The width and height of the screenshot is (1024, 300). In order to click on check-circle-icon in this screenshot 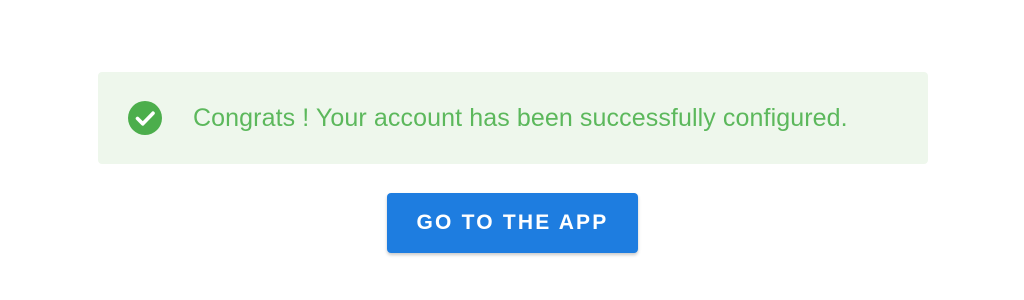, I will do `click(145, 118)`.